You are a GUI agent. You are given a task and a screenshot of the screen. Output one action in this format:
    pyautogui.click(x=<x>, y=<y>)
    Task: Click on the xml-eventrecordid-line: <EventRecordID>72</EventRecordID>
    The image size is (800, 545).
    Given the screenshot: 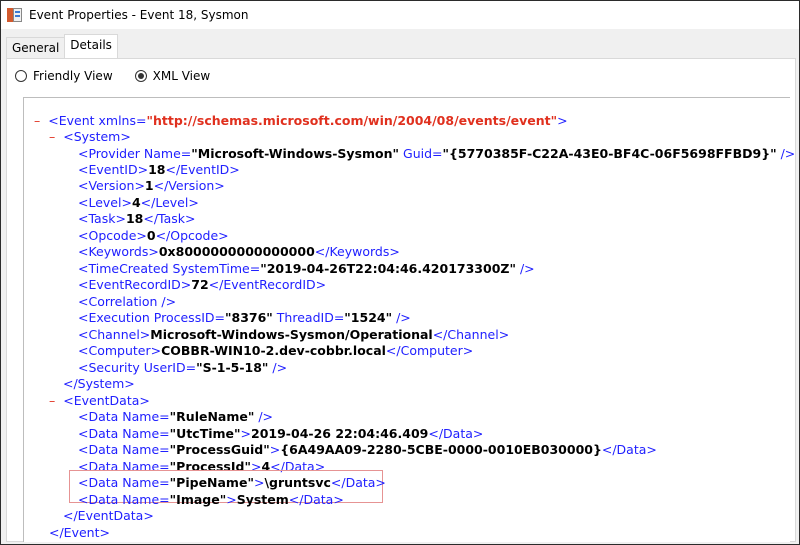 What is the action you would take?
    pyautogui.click(x=202, y=285)
    